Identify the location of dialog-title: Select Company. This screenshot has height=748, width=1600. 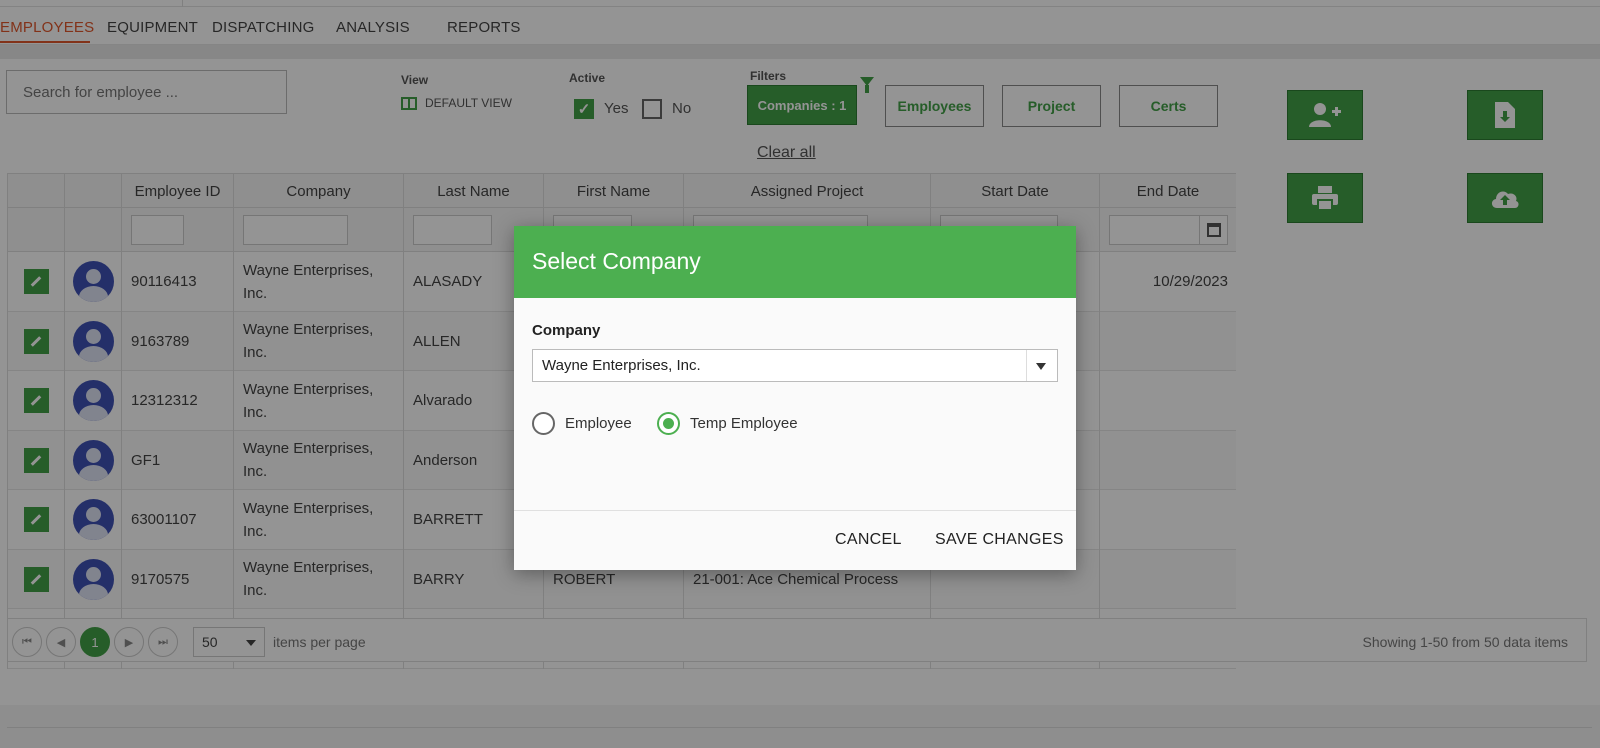
(795, 262).